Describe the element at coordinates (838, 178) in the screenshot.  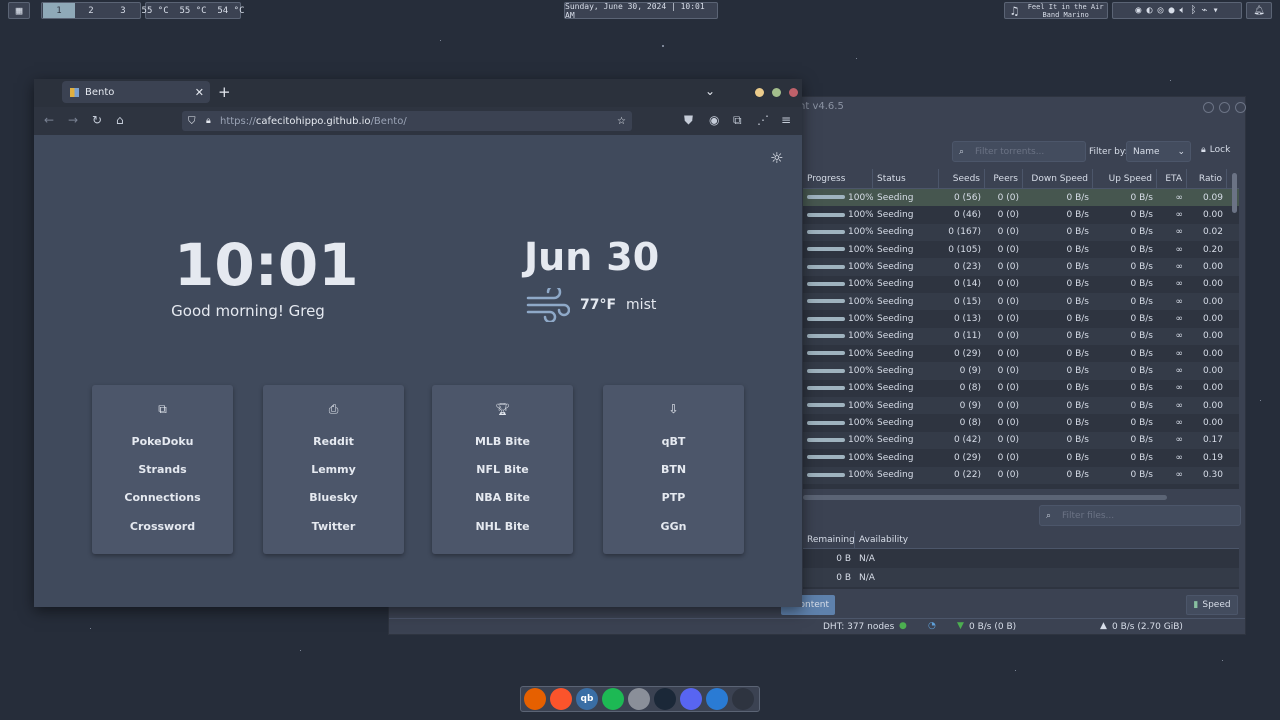
I see `col-progress: Progress` at that location.